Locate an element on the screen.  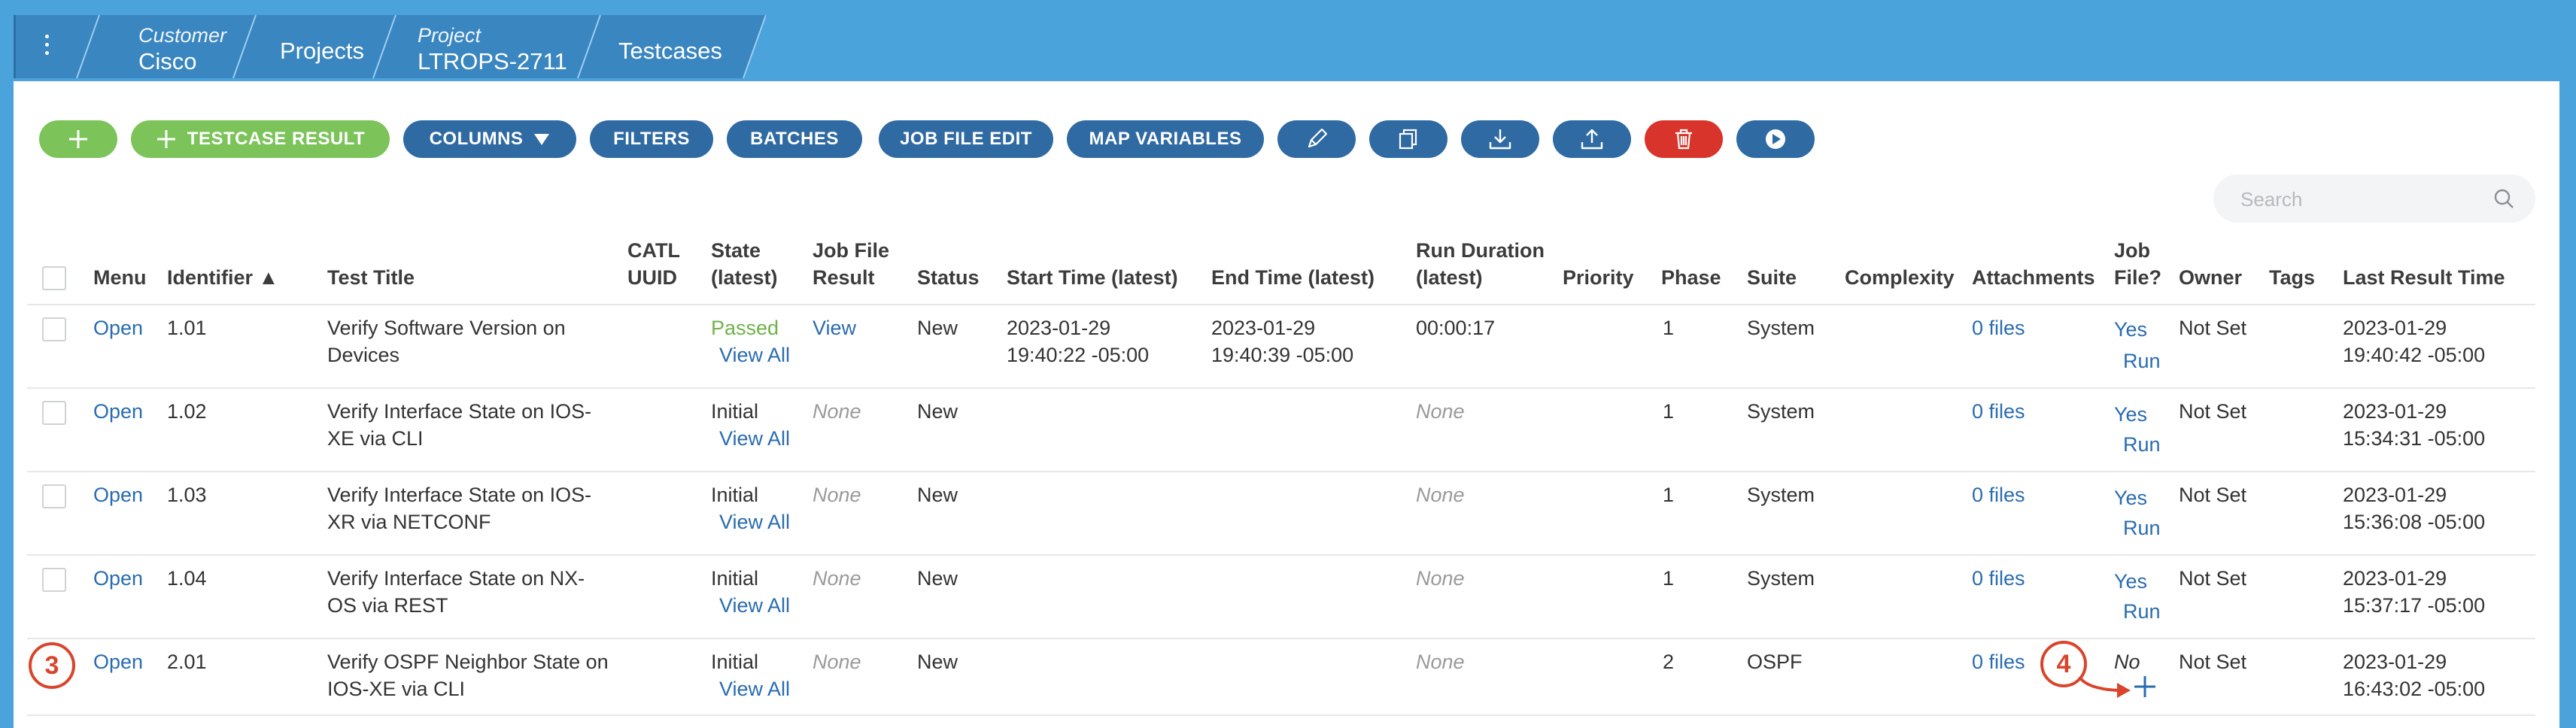
col-header-state-line2: (latest) is located at coordinates (744, 277).